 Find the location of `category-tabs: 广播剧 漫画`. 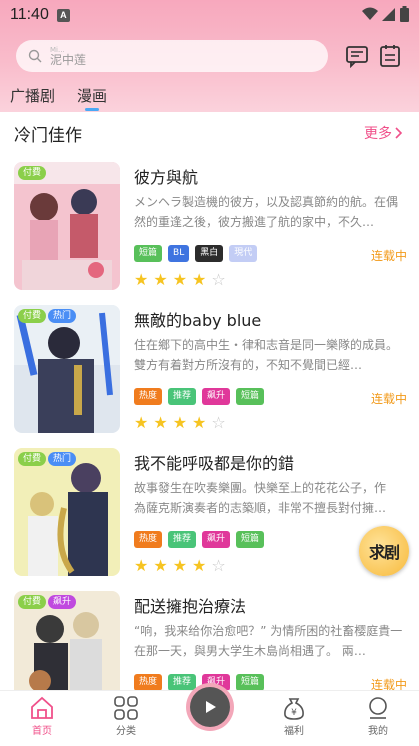

category-tabs: 广播剧 漫画 is located at coordinates (58, 98).